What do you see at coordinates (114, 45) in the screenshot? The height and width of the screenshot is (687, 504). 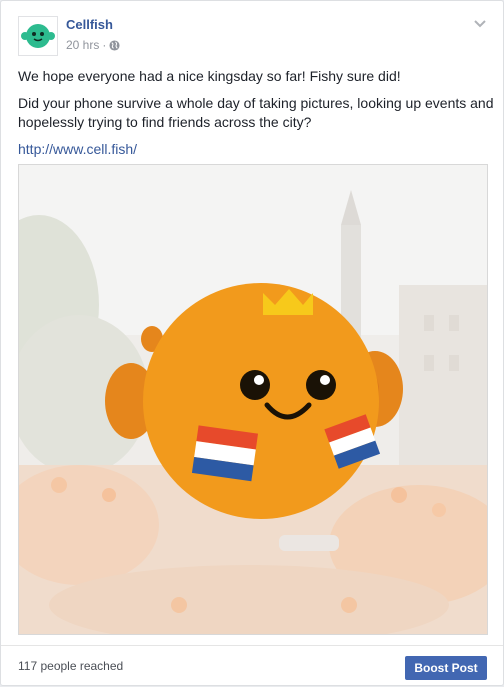 I see `globe-icon` at bounding box center [114, 45].